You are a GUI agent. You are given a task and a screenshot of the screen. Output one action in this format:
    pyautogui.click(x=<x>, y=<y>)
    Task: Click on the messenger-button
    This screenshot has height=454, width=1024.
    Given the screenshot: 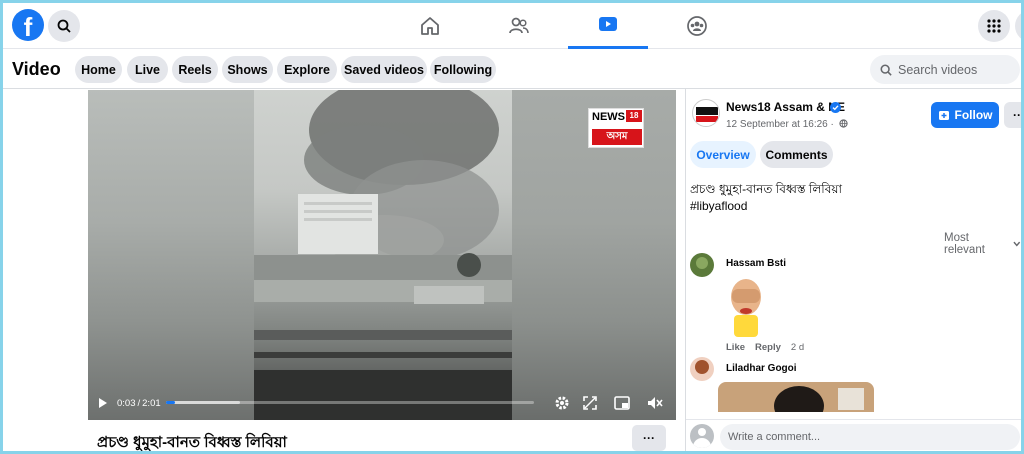 What is the action you would take?
    pyautogui.click(x=1018, y=26)
    